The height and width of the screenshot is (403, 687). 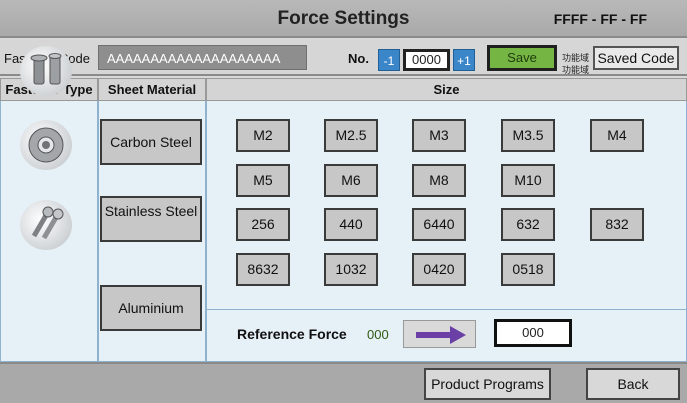 I want to click on increment-button: +1, so click(x=464, y=60).